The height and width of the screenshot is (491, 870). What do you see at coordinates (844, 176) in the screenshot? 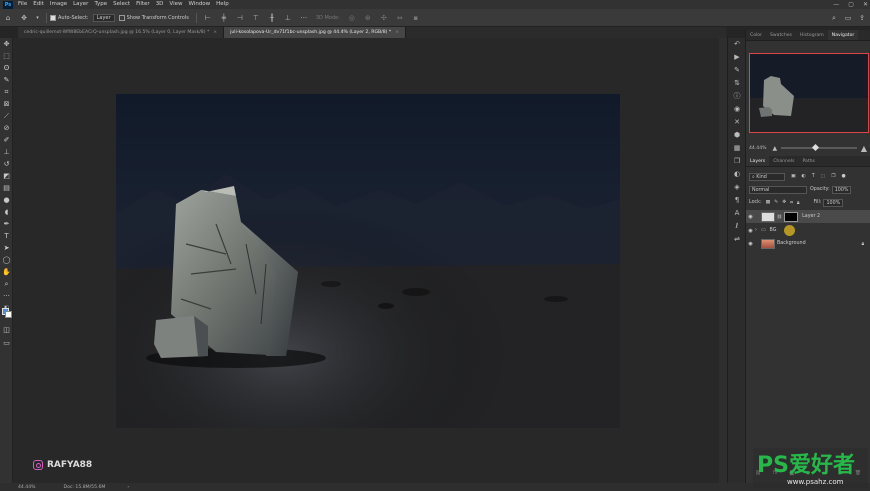
I see `filter-toggle-icon: ●` at bounding box center [844, 176].